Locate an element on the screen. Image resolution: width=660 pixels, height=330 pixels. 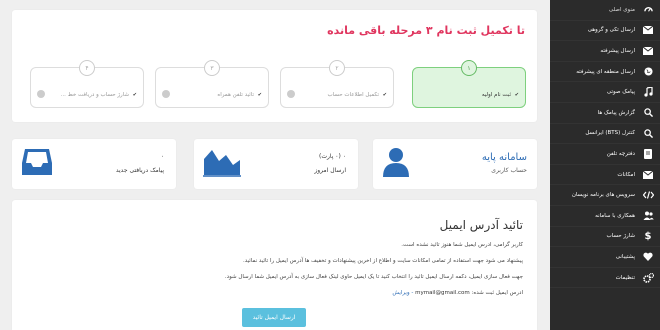
inbox-label: پیامک دریافتی جدید is located at coordinates (139, 170).